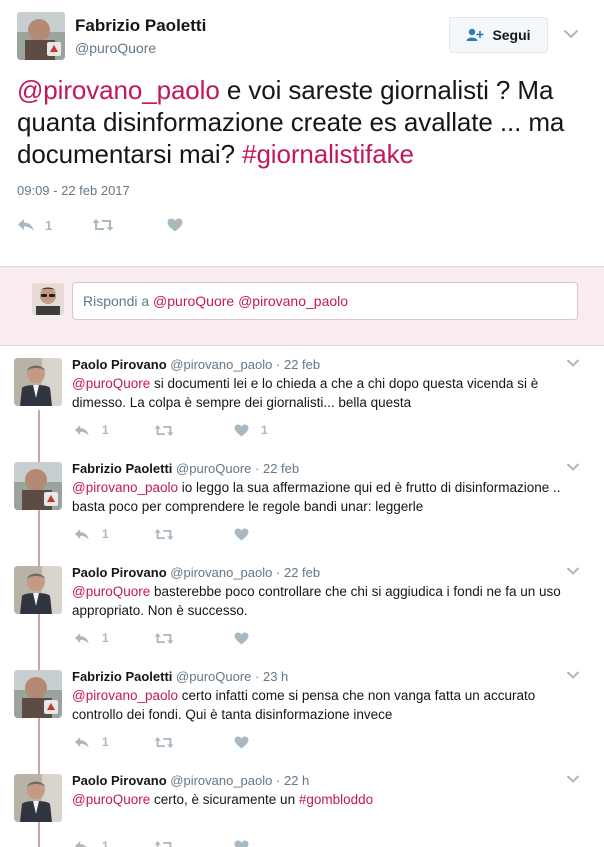 This screenshot has height=847, width=604. I want to click on follow-label: Segui, so click(511, 35).